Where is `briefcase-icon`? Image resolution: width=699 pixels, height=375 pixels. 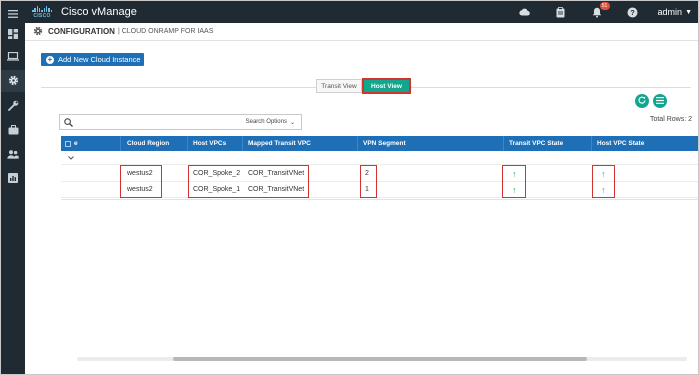 briefcase-icon is located at coordinates (13, 130).